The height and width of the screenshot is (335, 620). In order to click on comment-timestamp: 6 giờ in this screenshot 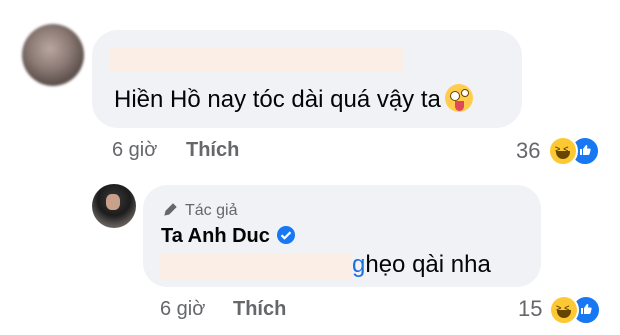, I will do `click(134, 150)`.